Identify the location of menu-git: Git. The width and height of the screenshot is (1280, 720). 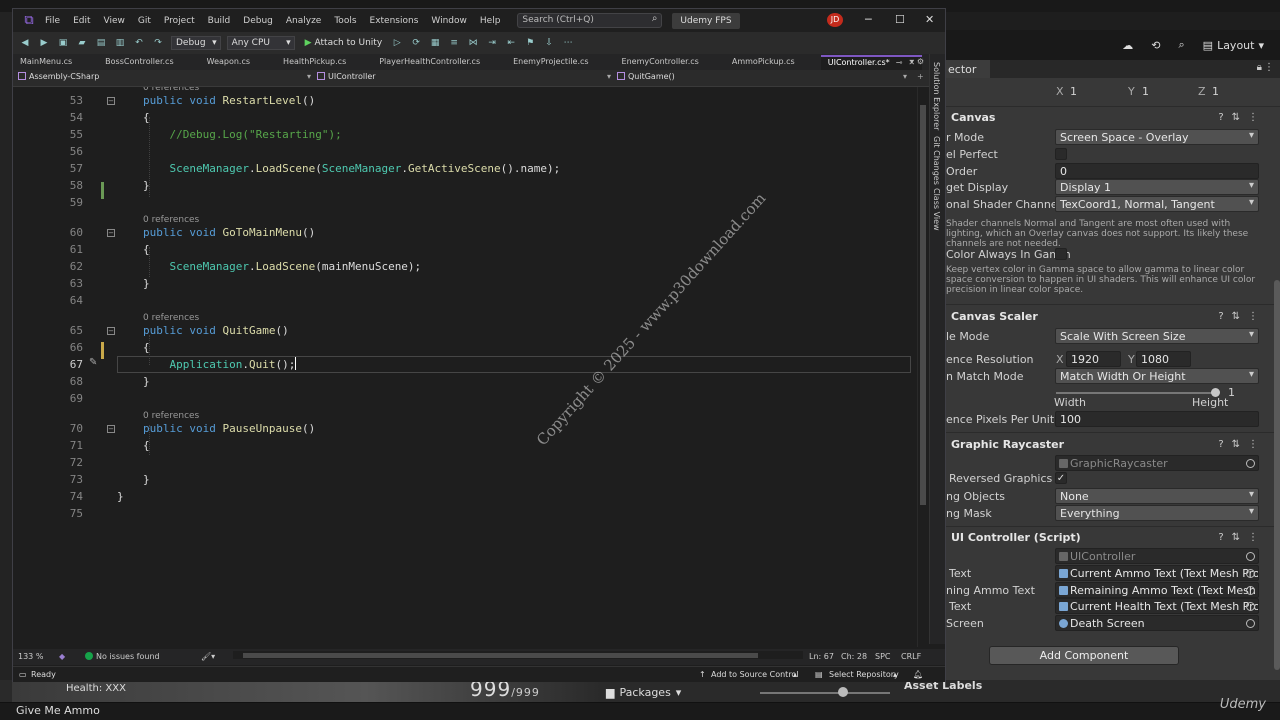
(144, 21).